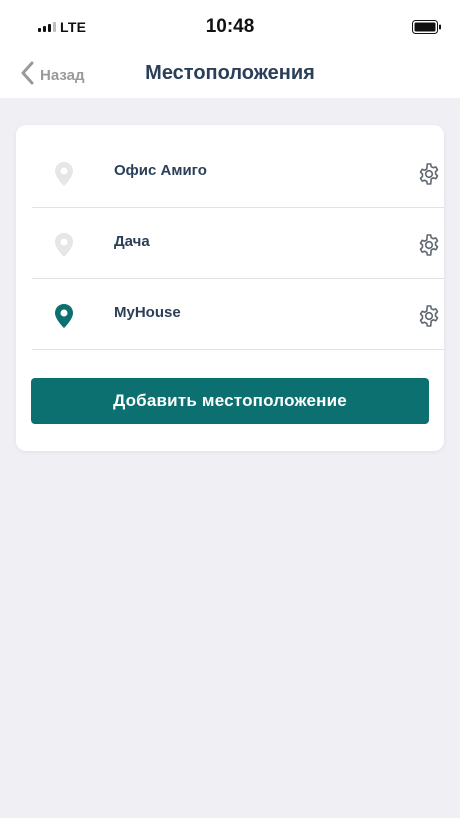 This screenshot has width=460, height=818. I want to click on navigation-bar: Назад Местоположения, so click(230, 74).